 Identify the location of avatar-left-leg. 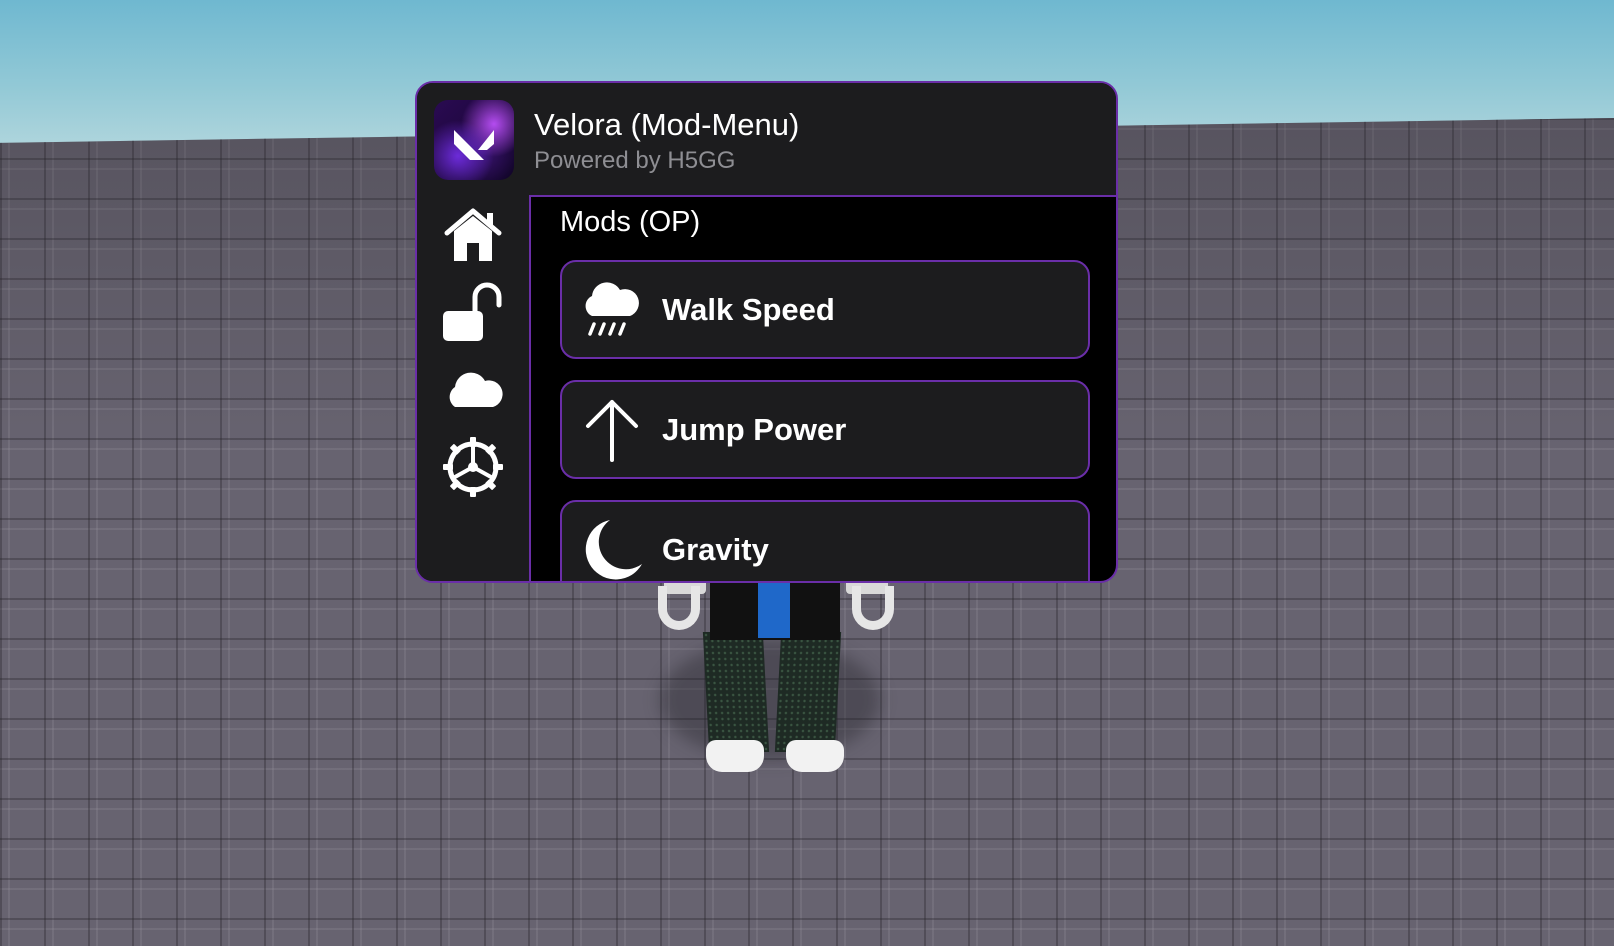
(736, 692).